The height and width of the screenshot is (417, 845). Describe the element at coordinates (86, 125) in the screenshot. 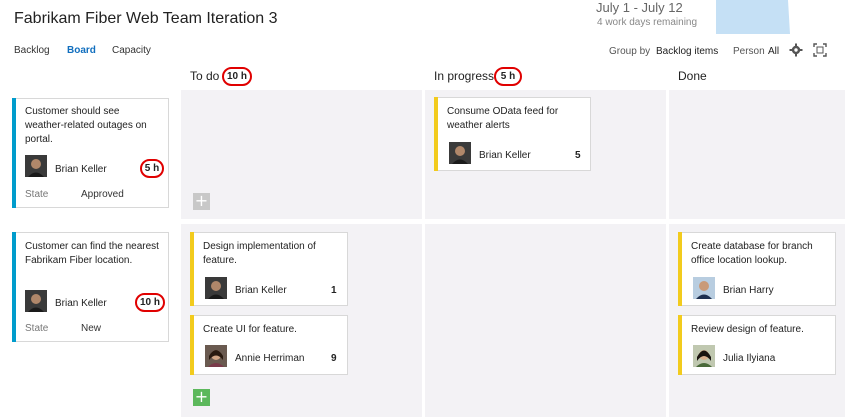

I see `card-title-line: weather-related outages on` at that location.